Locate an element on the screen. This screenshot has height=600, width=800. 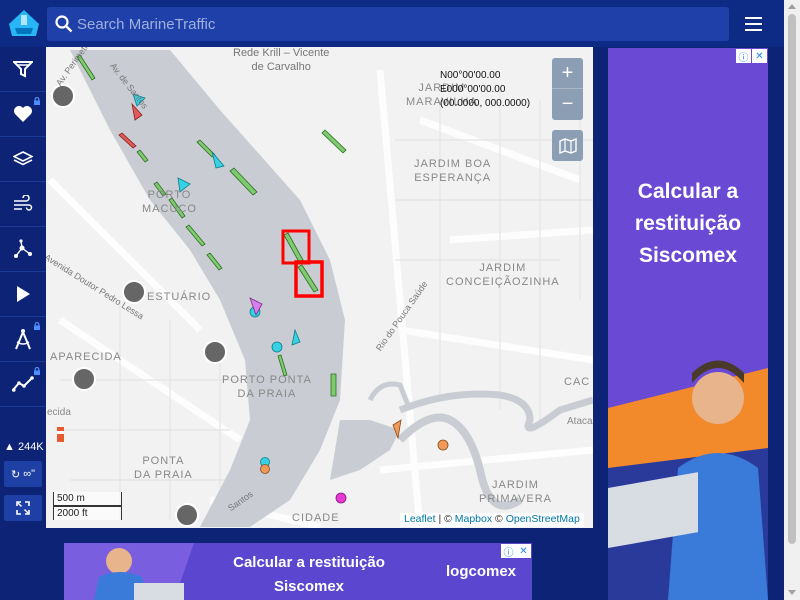
refresh-icon: ↻ is located at coordinates (17, 474).